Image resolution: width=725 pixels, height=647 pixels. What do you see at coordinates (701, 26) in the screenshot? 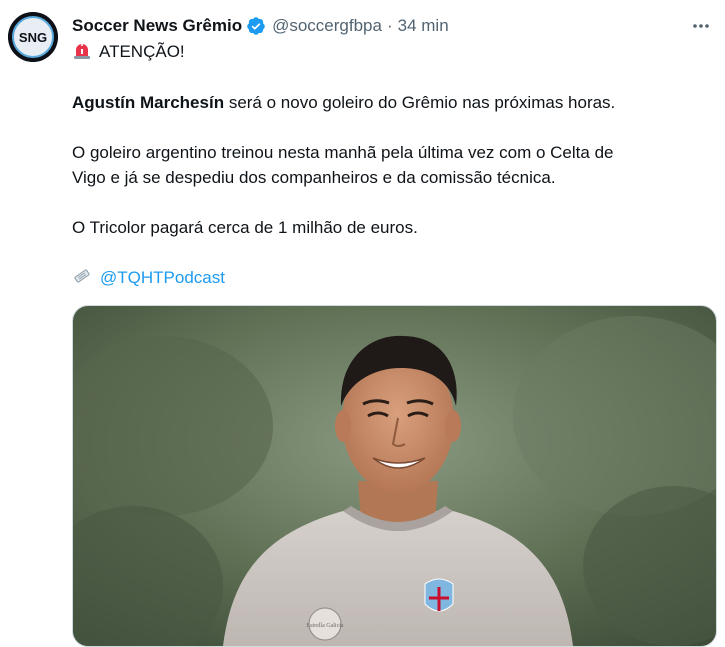
I see `more-options-icon` at bounding box center [701, 26].